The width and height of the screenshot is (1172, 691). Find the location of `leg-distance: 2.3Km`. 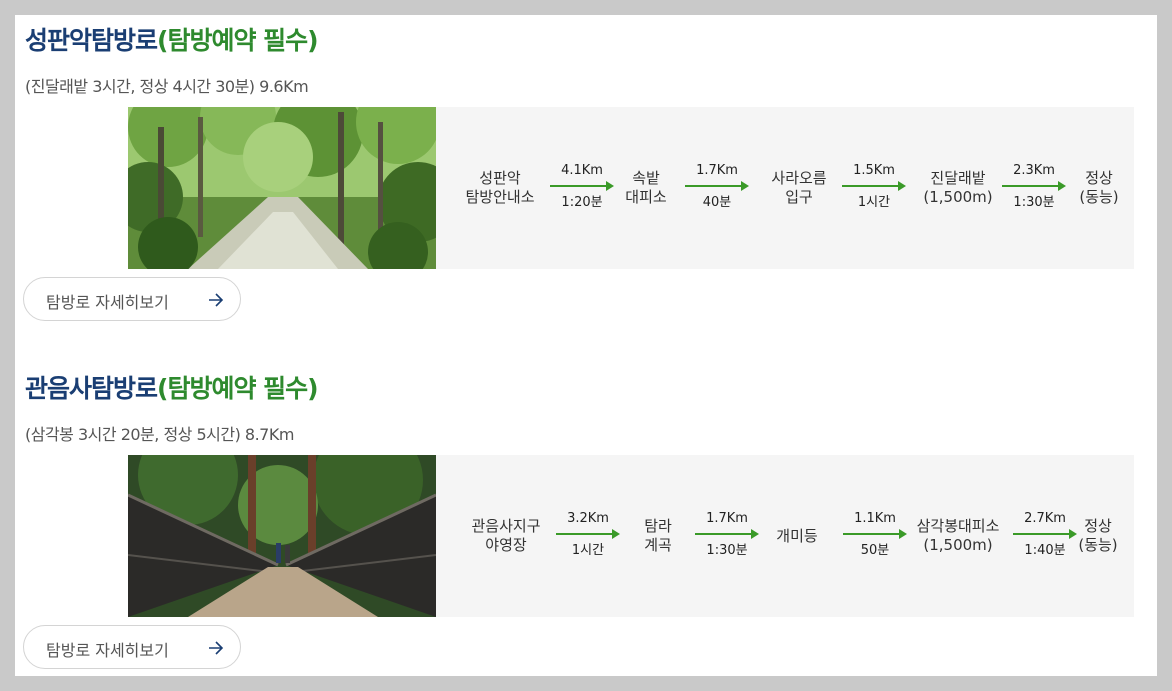

leg-distance: 2.3Km is located at coordinates (1034, 170).